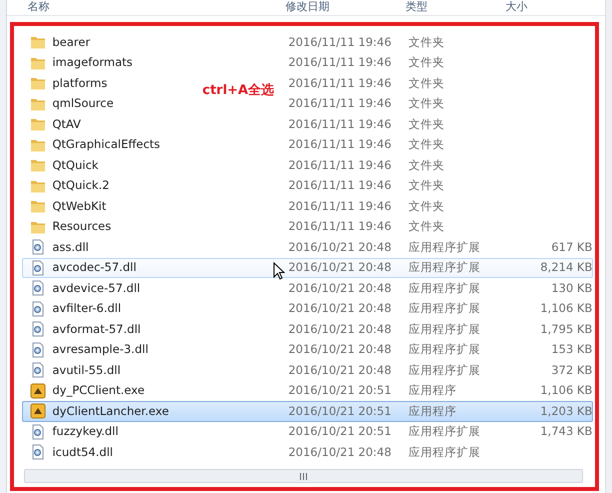 This screenshot has width=612, height=493. What do you see at coordinates (565, 411) in the screenshot?
I see `file-size: 1,203 KB` at bounding box center [565, 411].